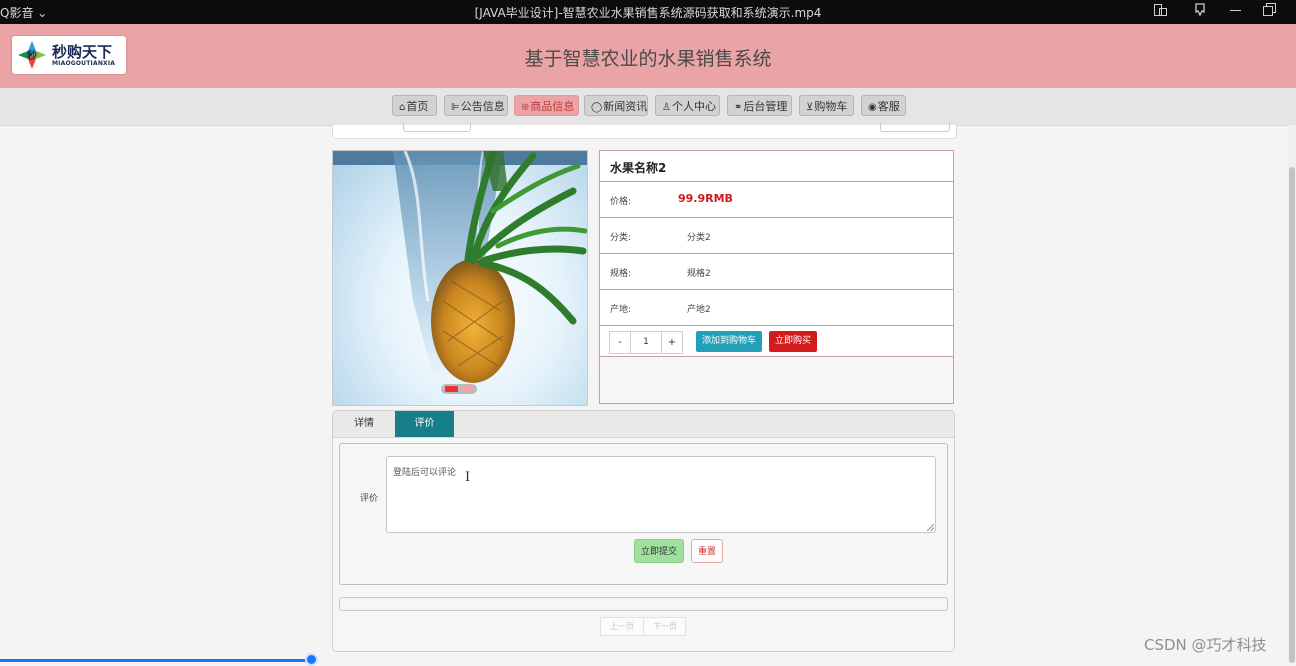  What do you see at coordinates (621, 274) in the screenshot?
I see `spec-label: 规格:` at bounding box center [621, 274].